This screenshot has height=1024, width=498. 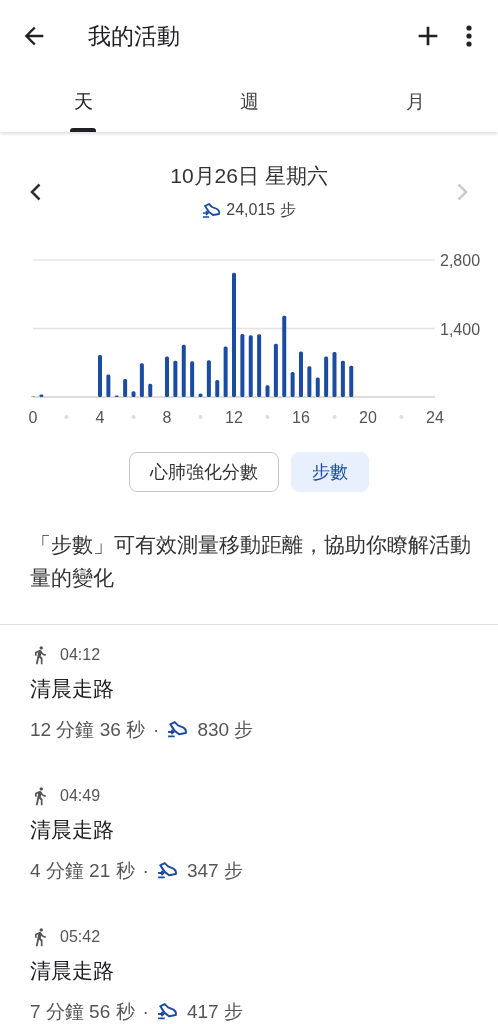 What do you see at coordinates (415, 102) in the screenshot?
I see `period-tab: 月` at bounding box center [415, 102].